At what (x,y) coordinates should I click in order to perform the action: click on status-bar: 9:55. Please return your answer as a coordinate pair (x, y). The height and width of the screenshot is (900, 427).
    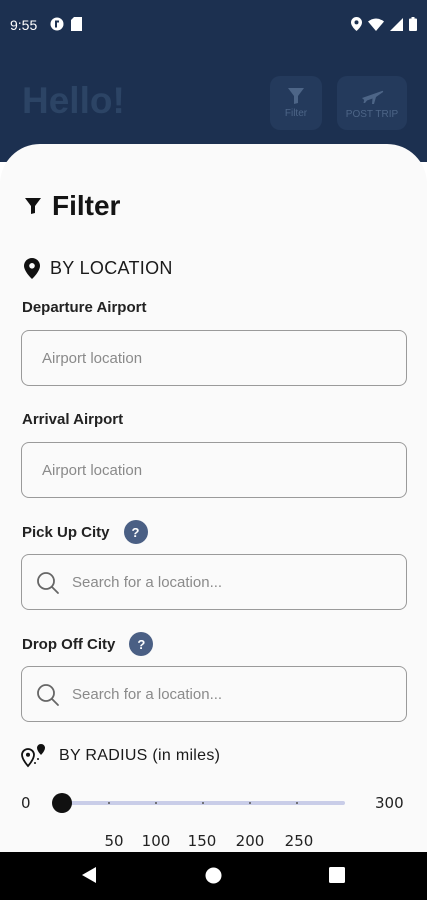
    Looking at the image, I should click on (213, 26).